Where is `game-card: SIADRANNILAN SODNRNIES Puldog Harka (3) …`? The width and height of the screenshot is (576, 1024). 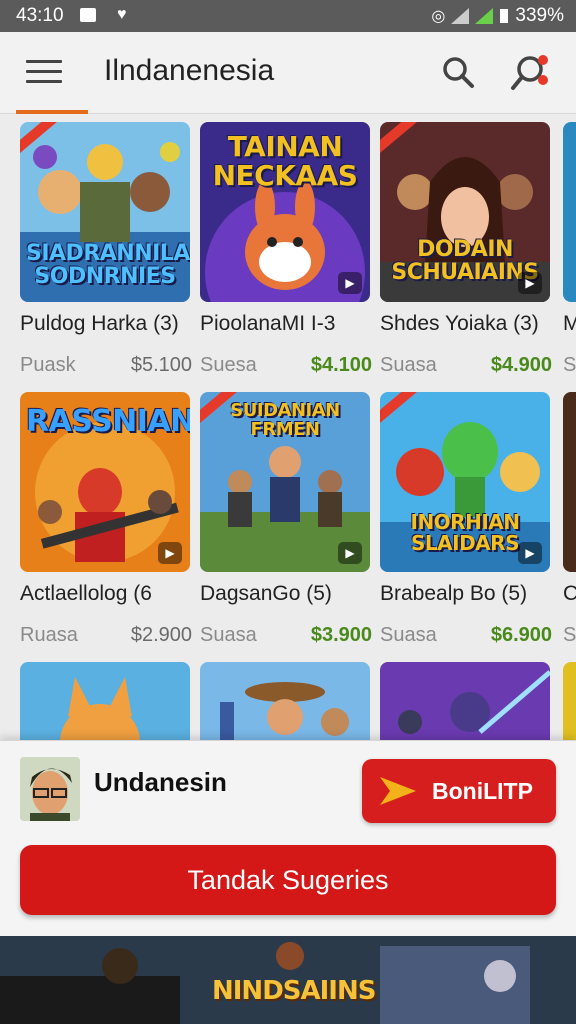 game-card: SIADRANNILAN SODNRNIES Puldog Harka (3) … is located at coordinates (106, 249).